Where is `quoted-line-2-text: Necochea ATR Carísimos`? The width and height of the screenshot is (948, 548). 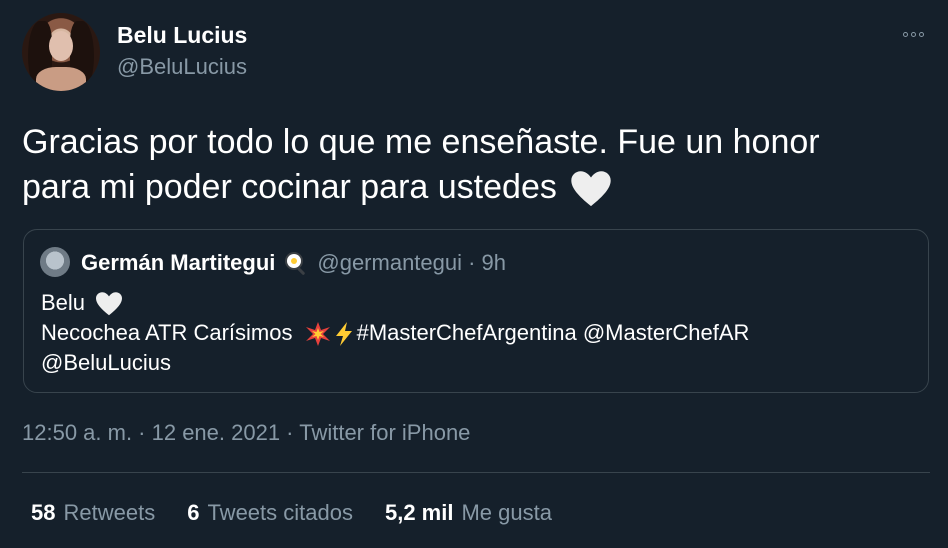 quoted-line-2-text: Necochea ATR Carísimos is located at coordinates (167, 332).